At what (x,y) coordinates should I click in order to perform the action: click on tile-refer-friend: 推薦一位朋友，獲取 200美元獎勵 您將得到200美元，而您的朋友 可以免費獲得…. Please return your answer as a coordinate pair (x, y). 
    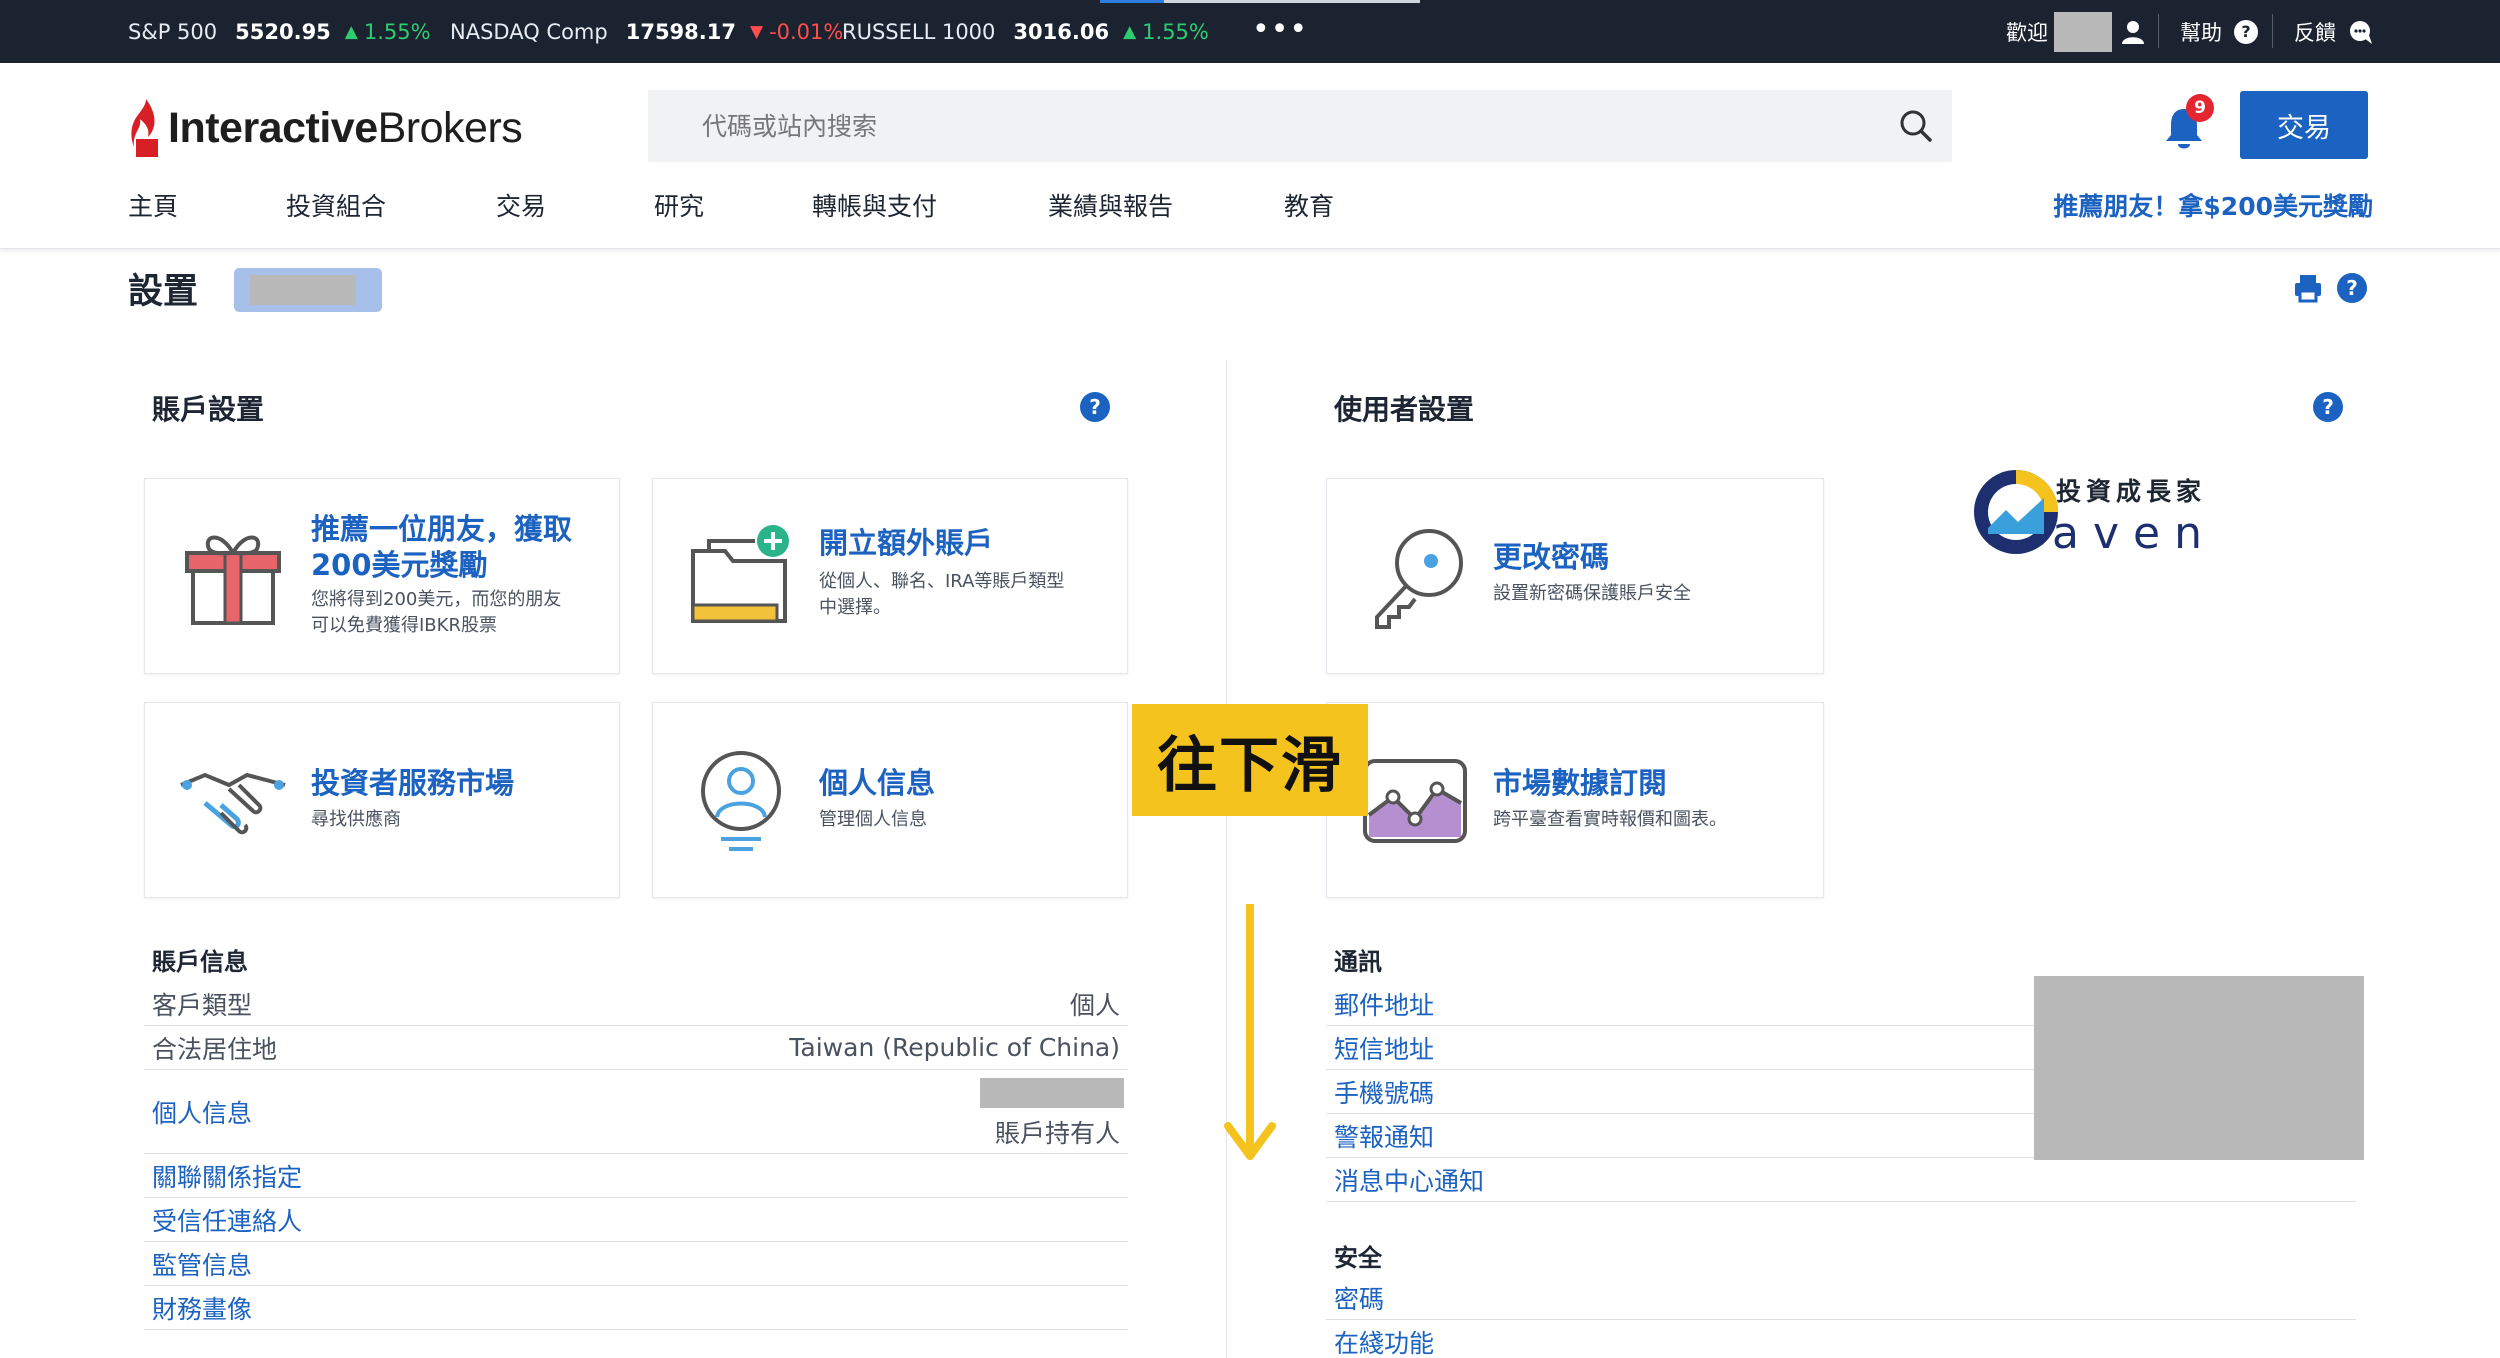
    Looking at the image, I should click on (382, 576).